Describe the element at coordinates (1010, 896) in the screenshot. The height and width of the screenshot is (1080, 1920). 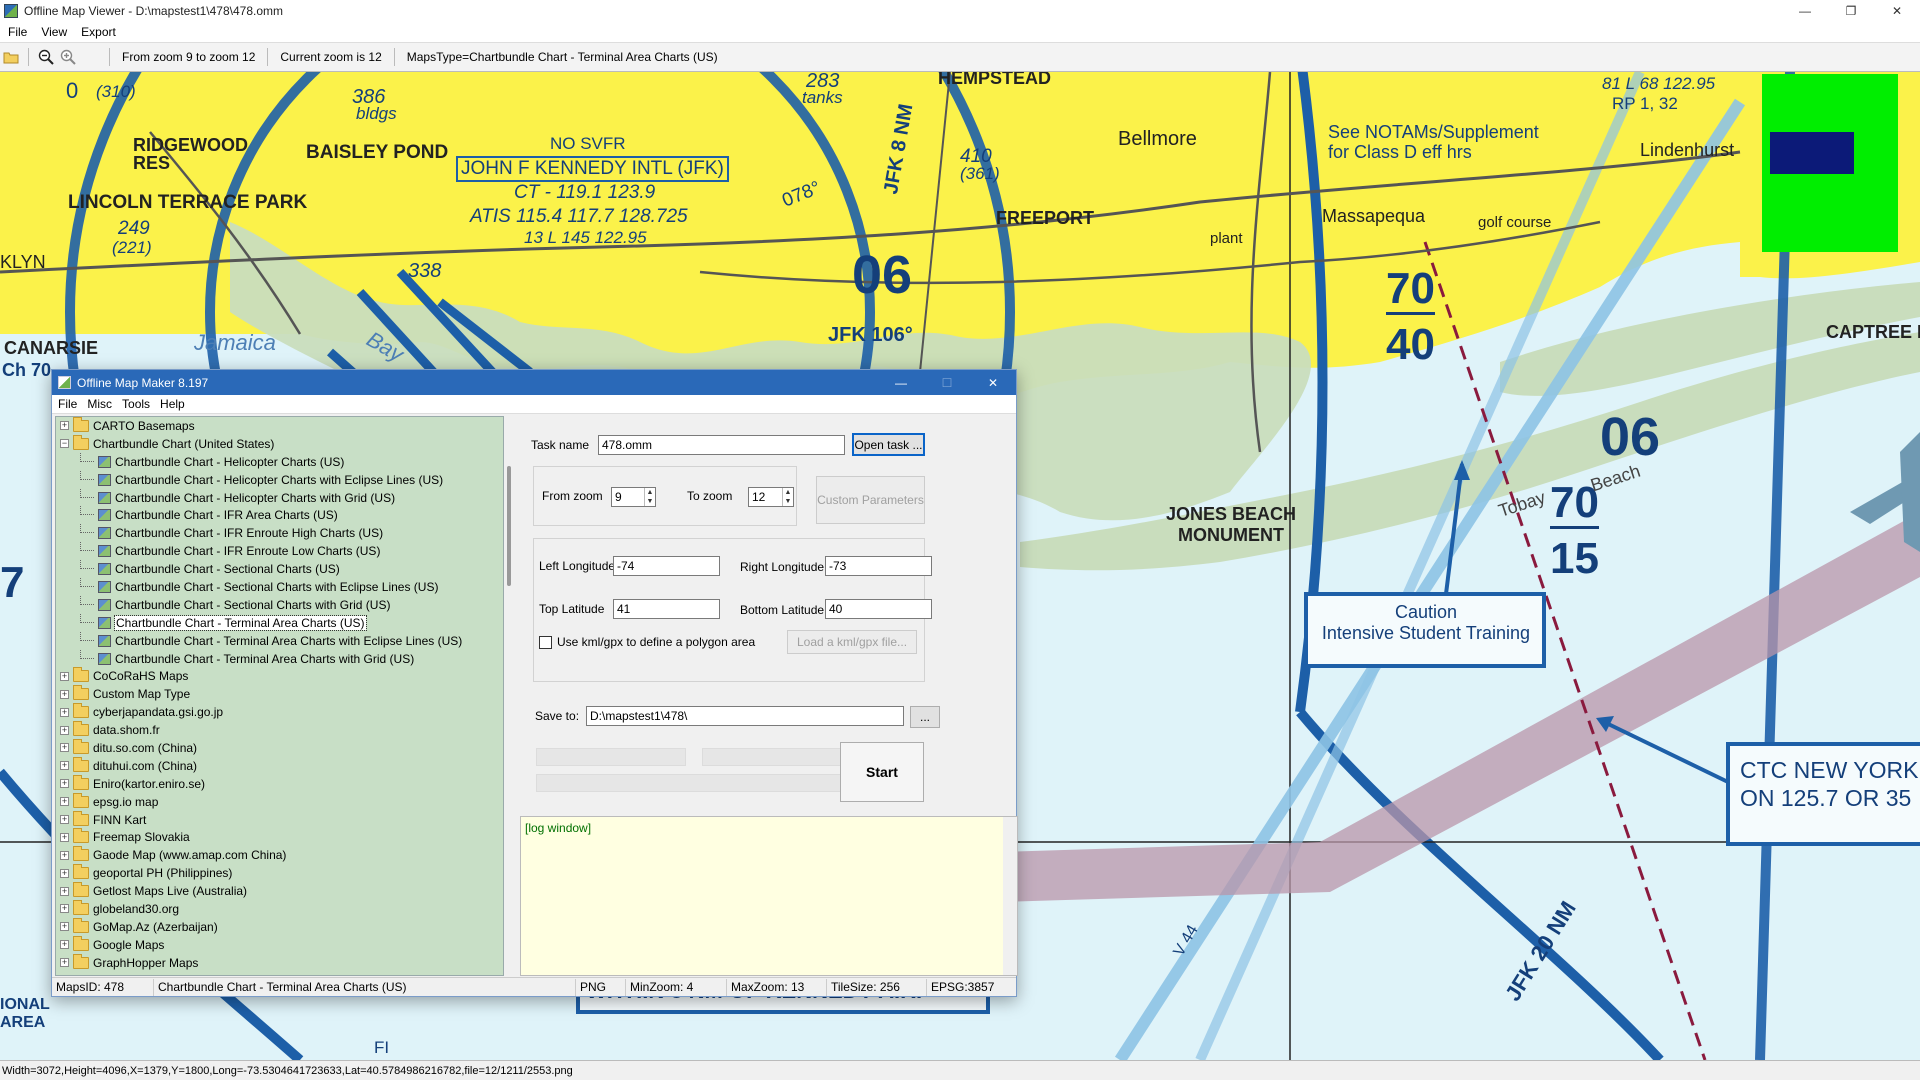
I see `log-scrollbar` at that location.